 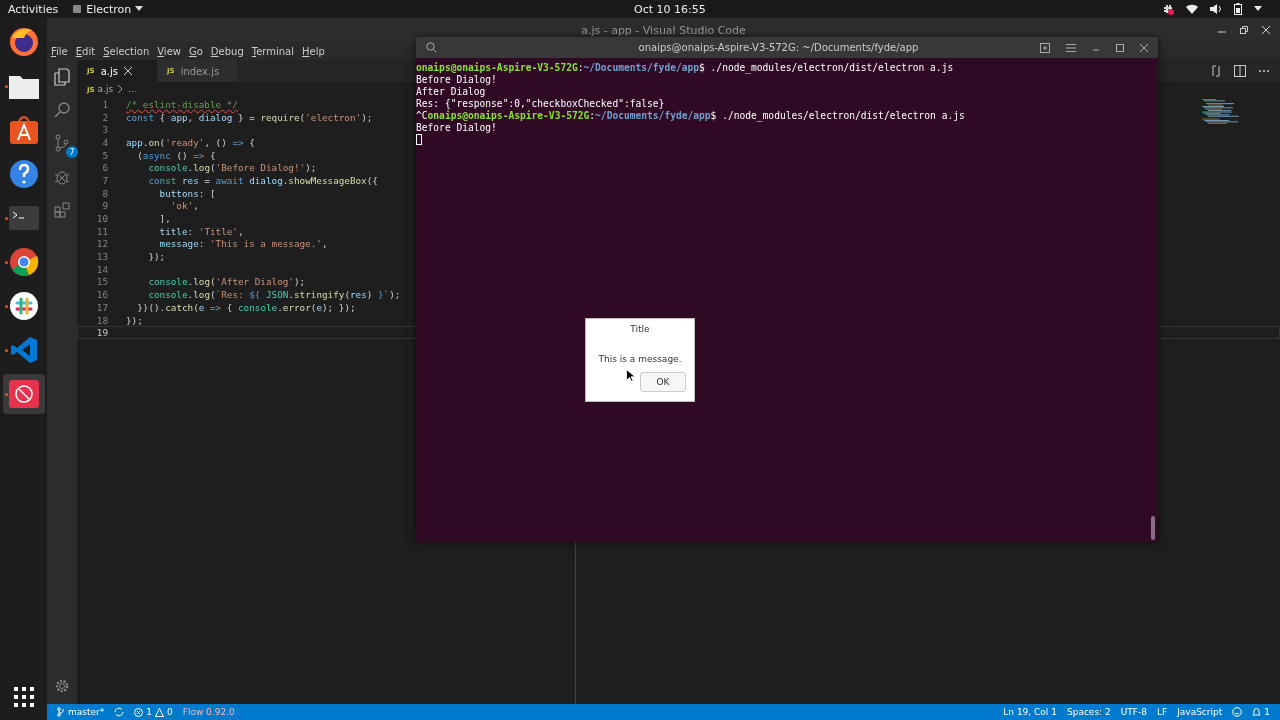 I want to click on menu-item: Go, so click(x=195, y=51).